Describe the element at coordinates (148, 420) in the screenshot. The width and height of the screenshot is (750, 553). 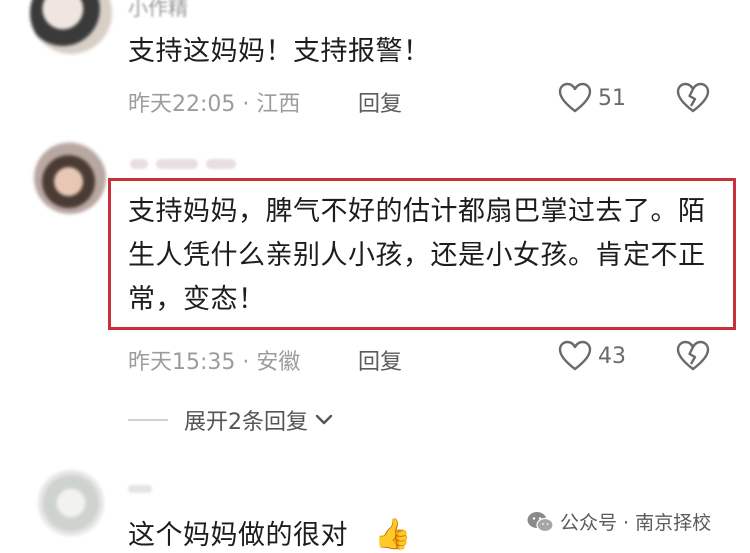
I see `divider` at that location.